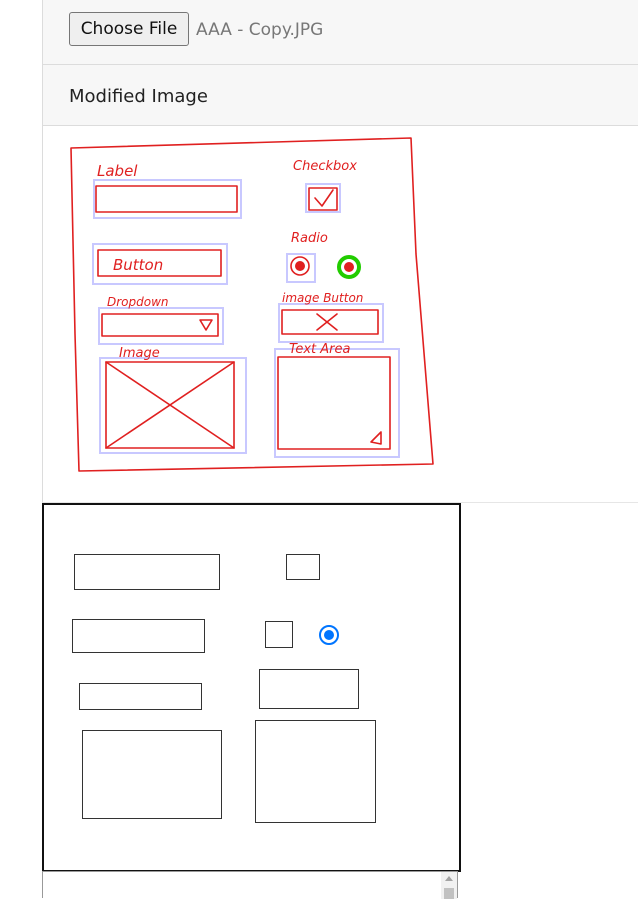  Describe the element at coordinates (117, 171) in the screenshot. I see `sketch-label-label: Label` at that location.